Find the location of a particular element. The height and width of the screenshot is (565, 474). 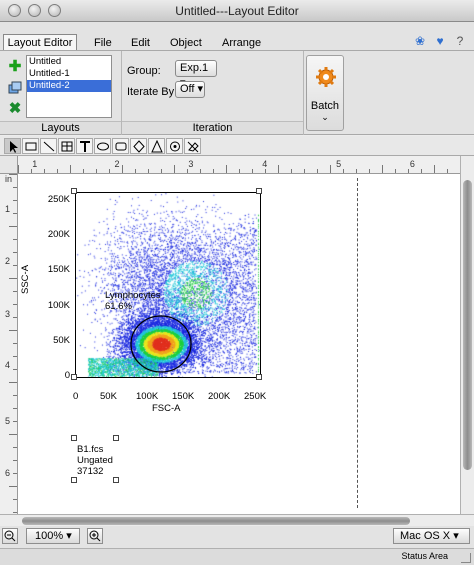

horizontal-scroll-thumb is located at coordinates (216, 521).